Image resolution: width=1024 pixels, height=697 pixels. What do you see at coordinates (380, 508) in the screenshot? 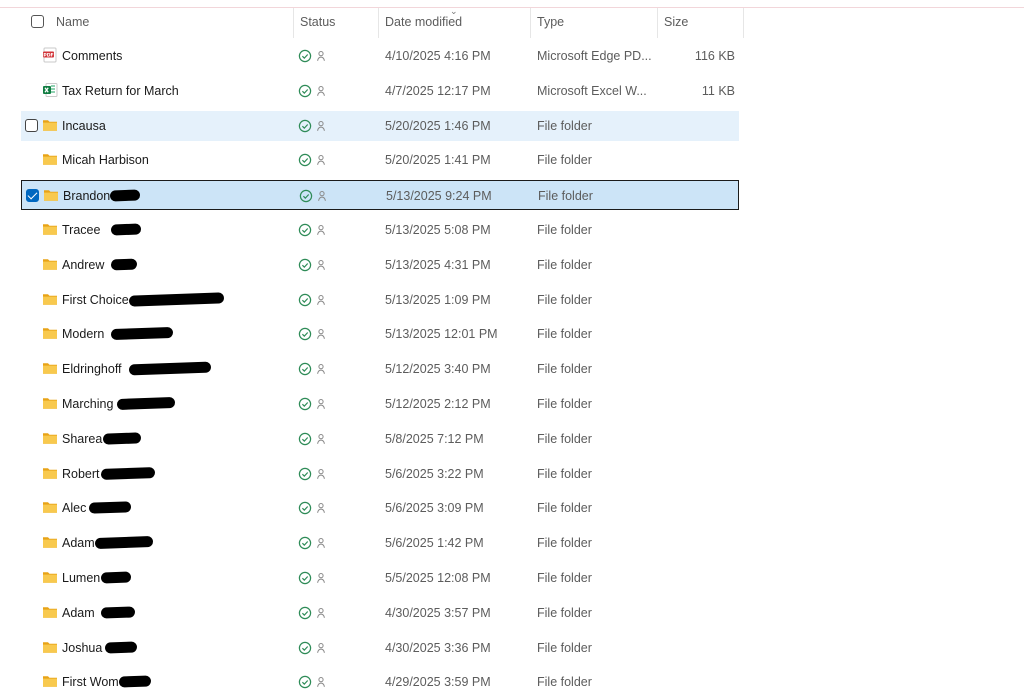
I see `file-row: Alec 5/6/2025 3:09 PM File folder` at bounding box center [380, 508].